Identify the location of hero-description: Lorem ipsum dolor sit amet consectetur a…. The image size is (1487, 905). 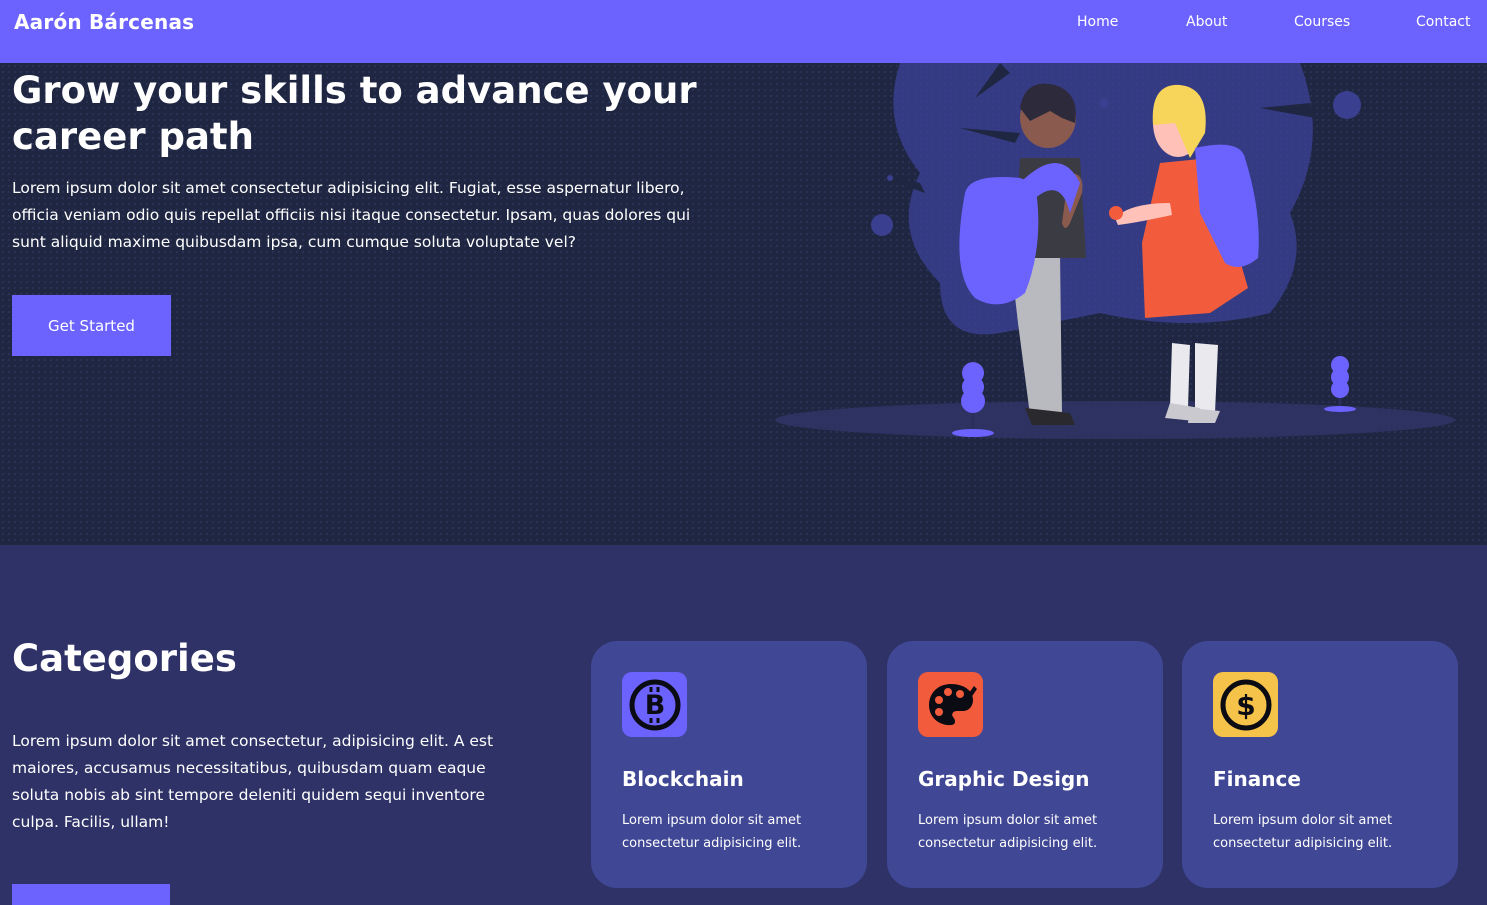
(351, 215).